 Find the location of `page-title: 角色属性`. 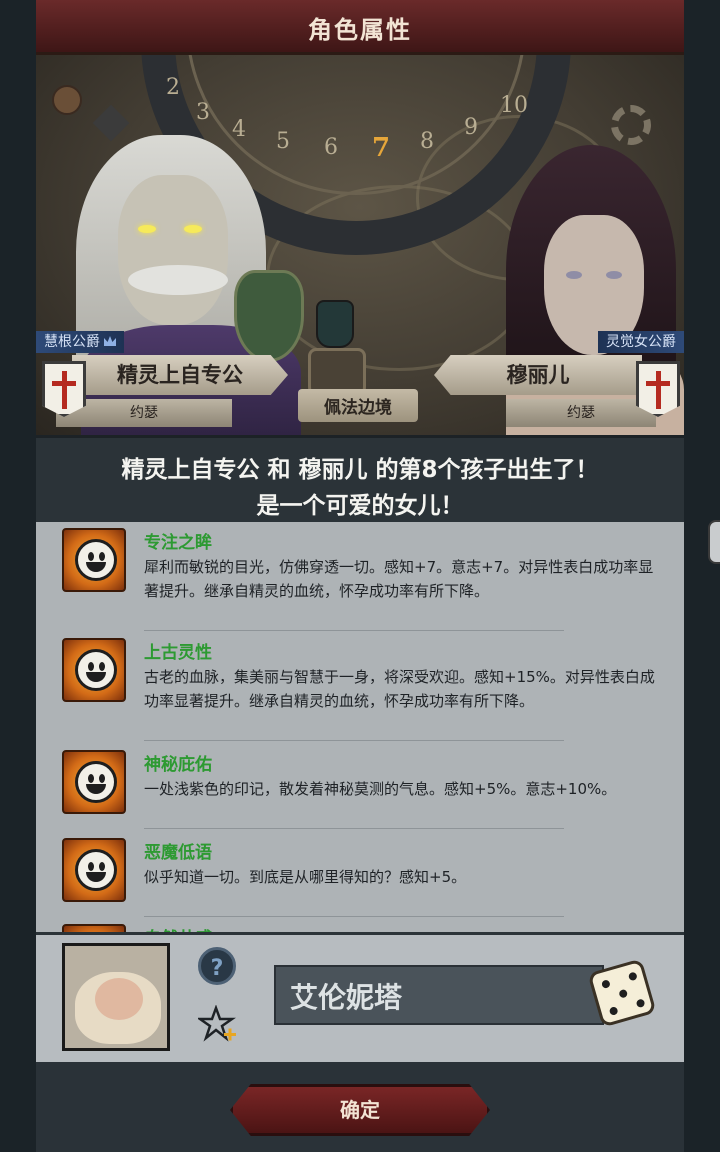

page-title: 角色属性 is located at coordinates (360, 30).